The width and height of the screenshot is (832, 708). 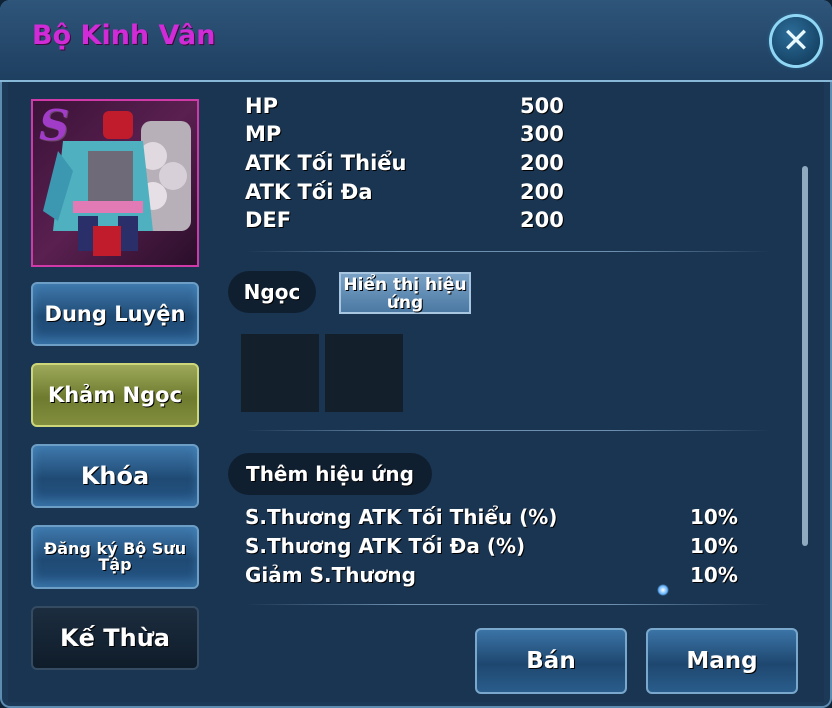 I want to click on refine-button: Dung Luyện, so click(x=115, y=314).